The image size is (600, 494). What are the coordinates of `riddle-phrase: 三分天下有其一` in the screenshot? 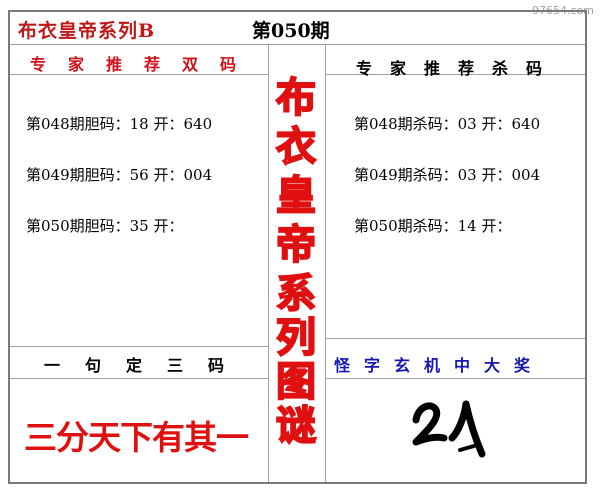 It's located at (136, 437).